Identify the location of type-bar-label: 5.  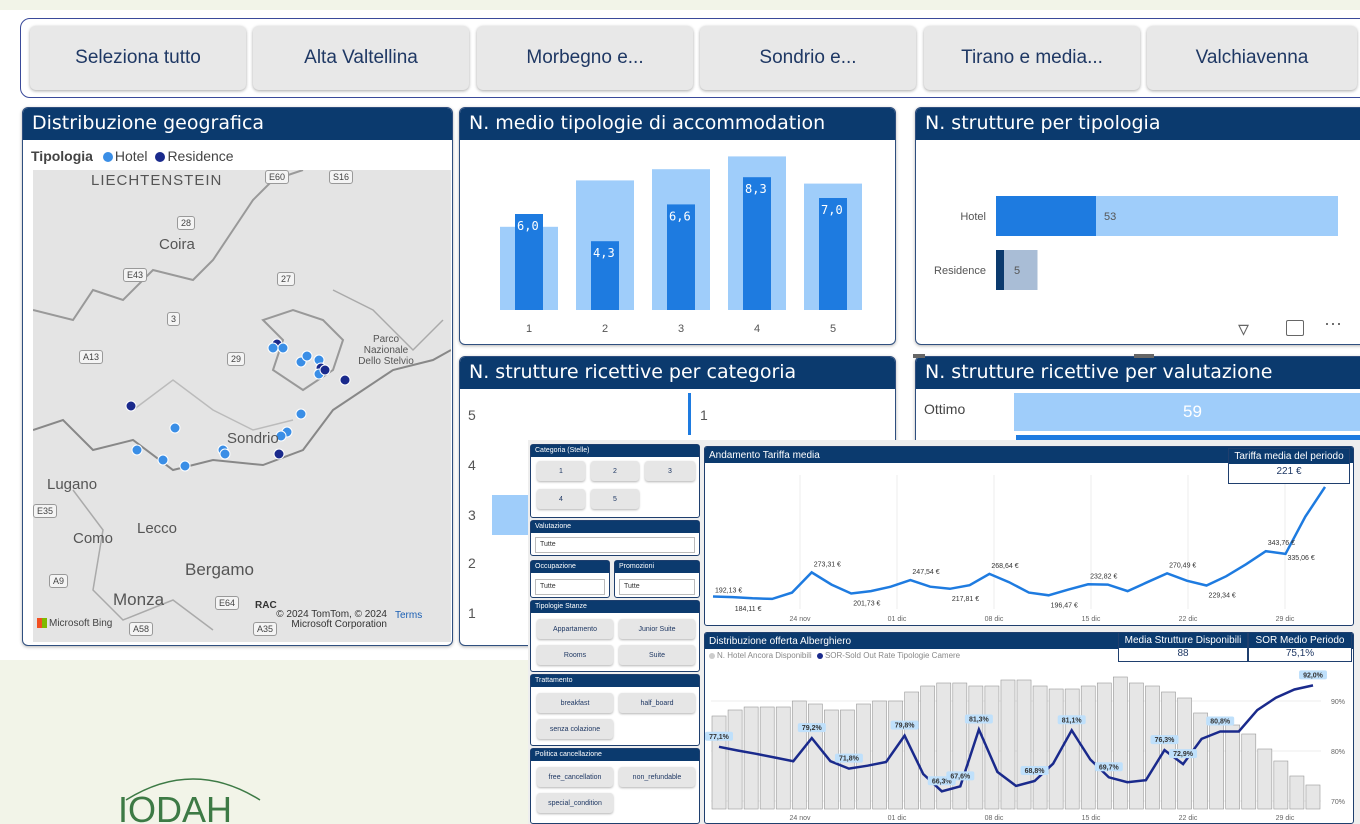
(1017, 271).